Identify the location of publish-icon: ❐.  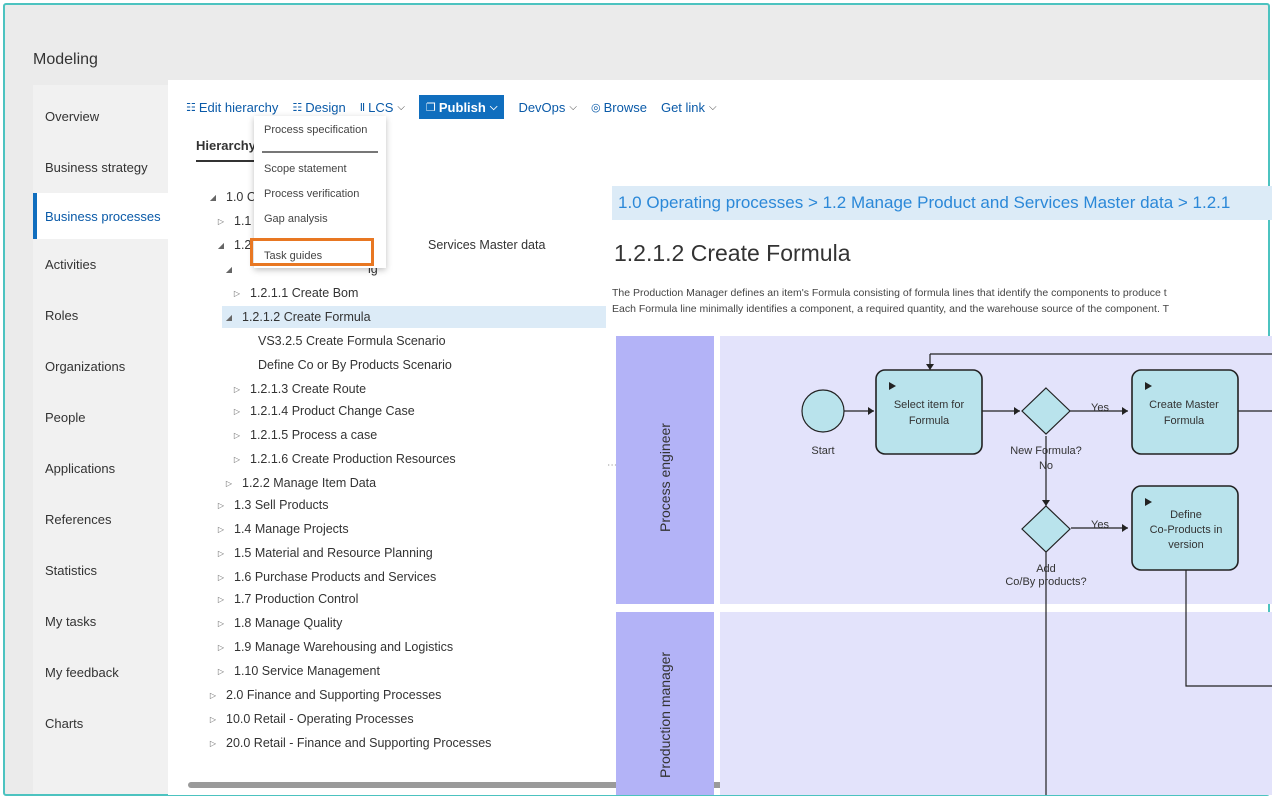
(431, 107).